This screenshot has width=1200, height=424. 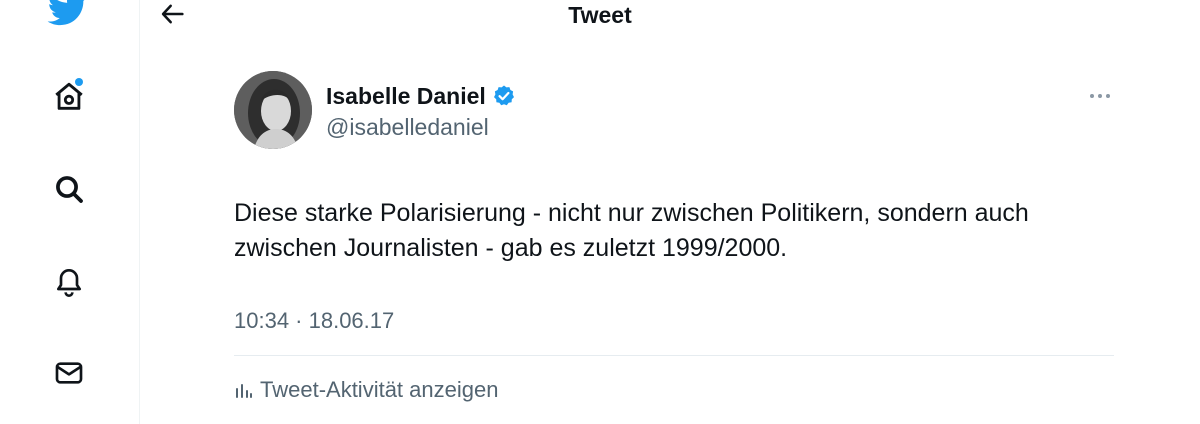 I want to click on notification-dot, so click(x=79, y=82).